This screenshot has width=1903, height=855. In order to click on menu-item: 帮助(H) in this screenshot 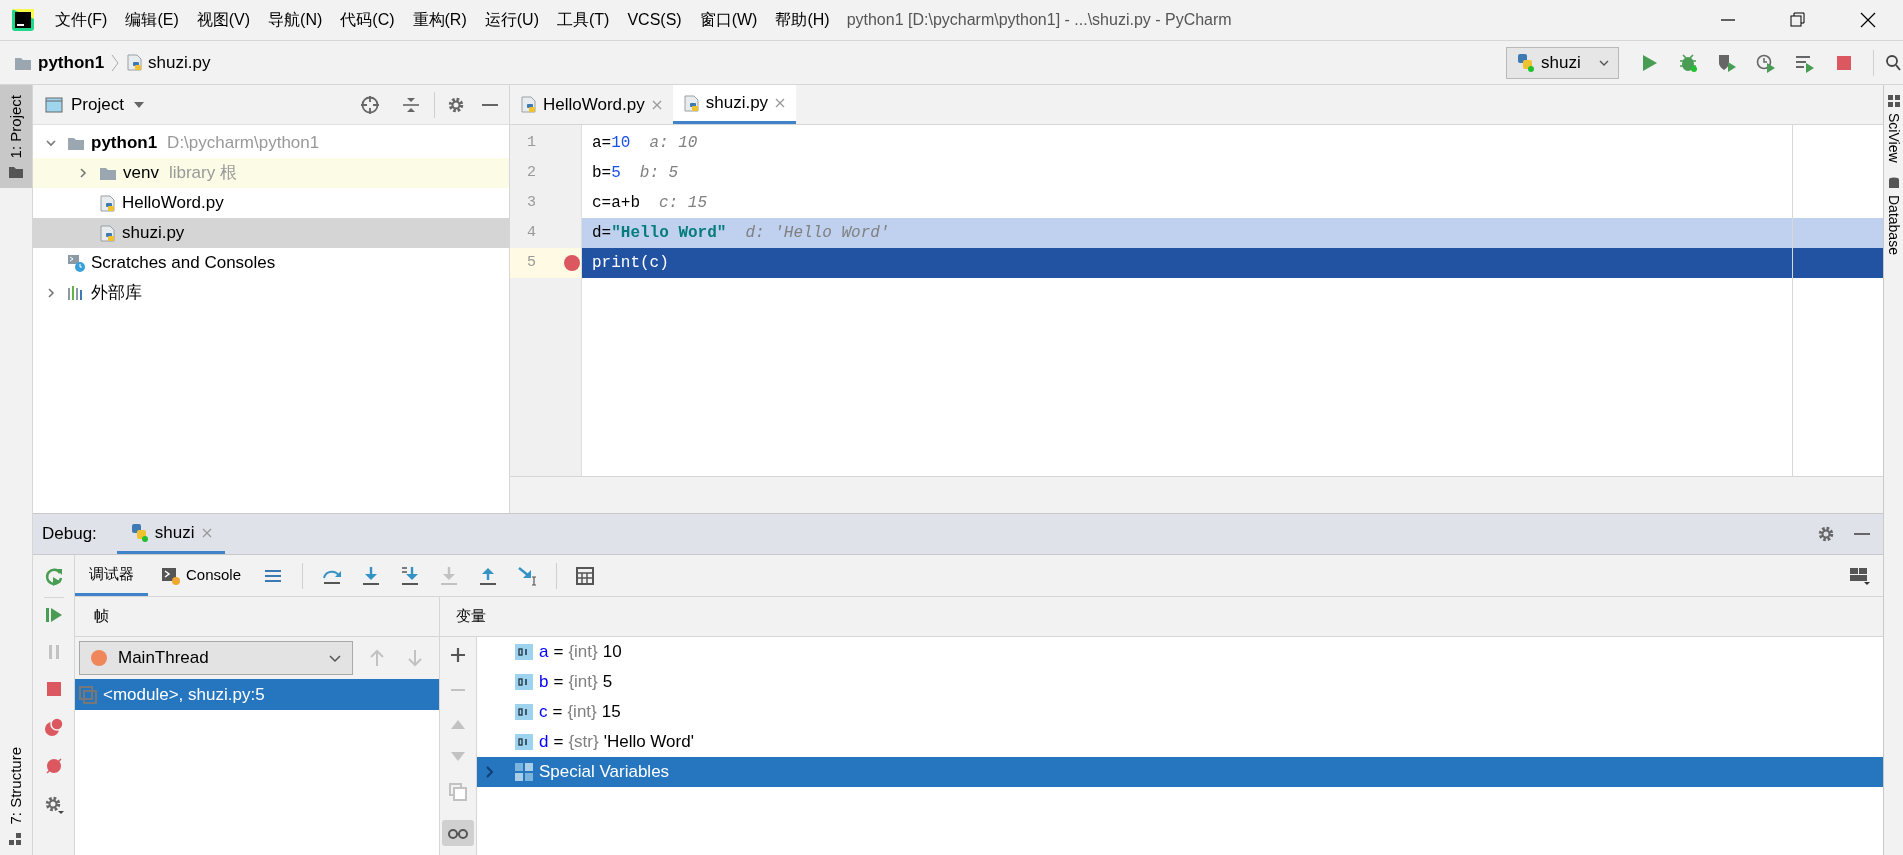, I will do `click(802, 20)`.